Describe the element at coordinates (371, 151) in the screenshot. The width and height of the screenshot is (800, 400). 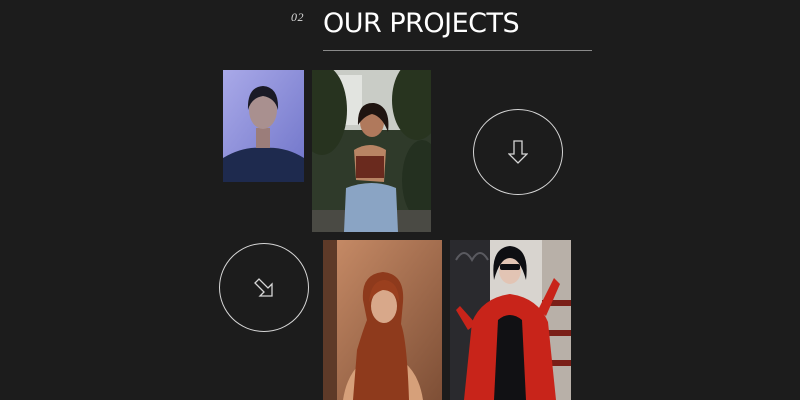
I see `project-photo-seated-woman` at that location.